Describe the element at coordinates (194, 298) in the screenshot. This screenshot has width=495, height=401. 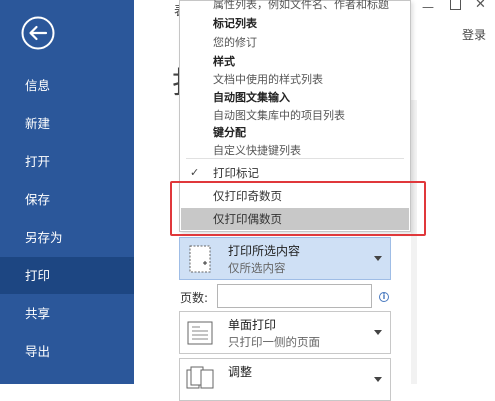
I see `pages-label: 页数:` at that location.